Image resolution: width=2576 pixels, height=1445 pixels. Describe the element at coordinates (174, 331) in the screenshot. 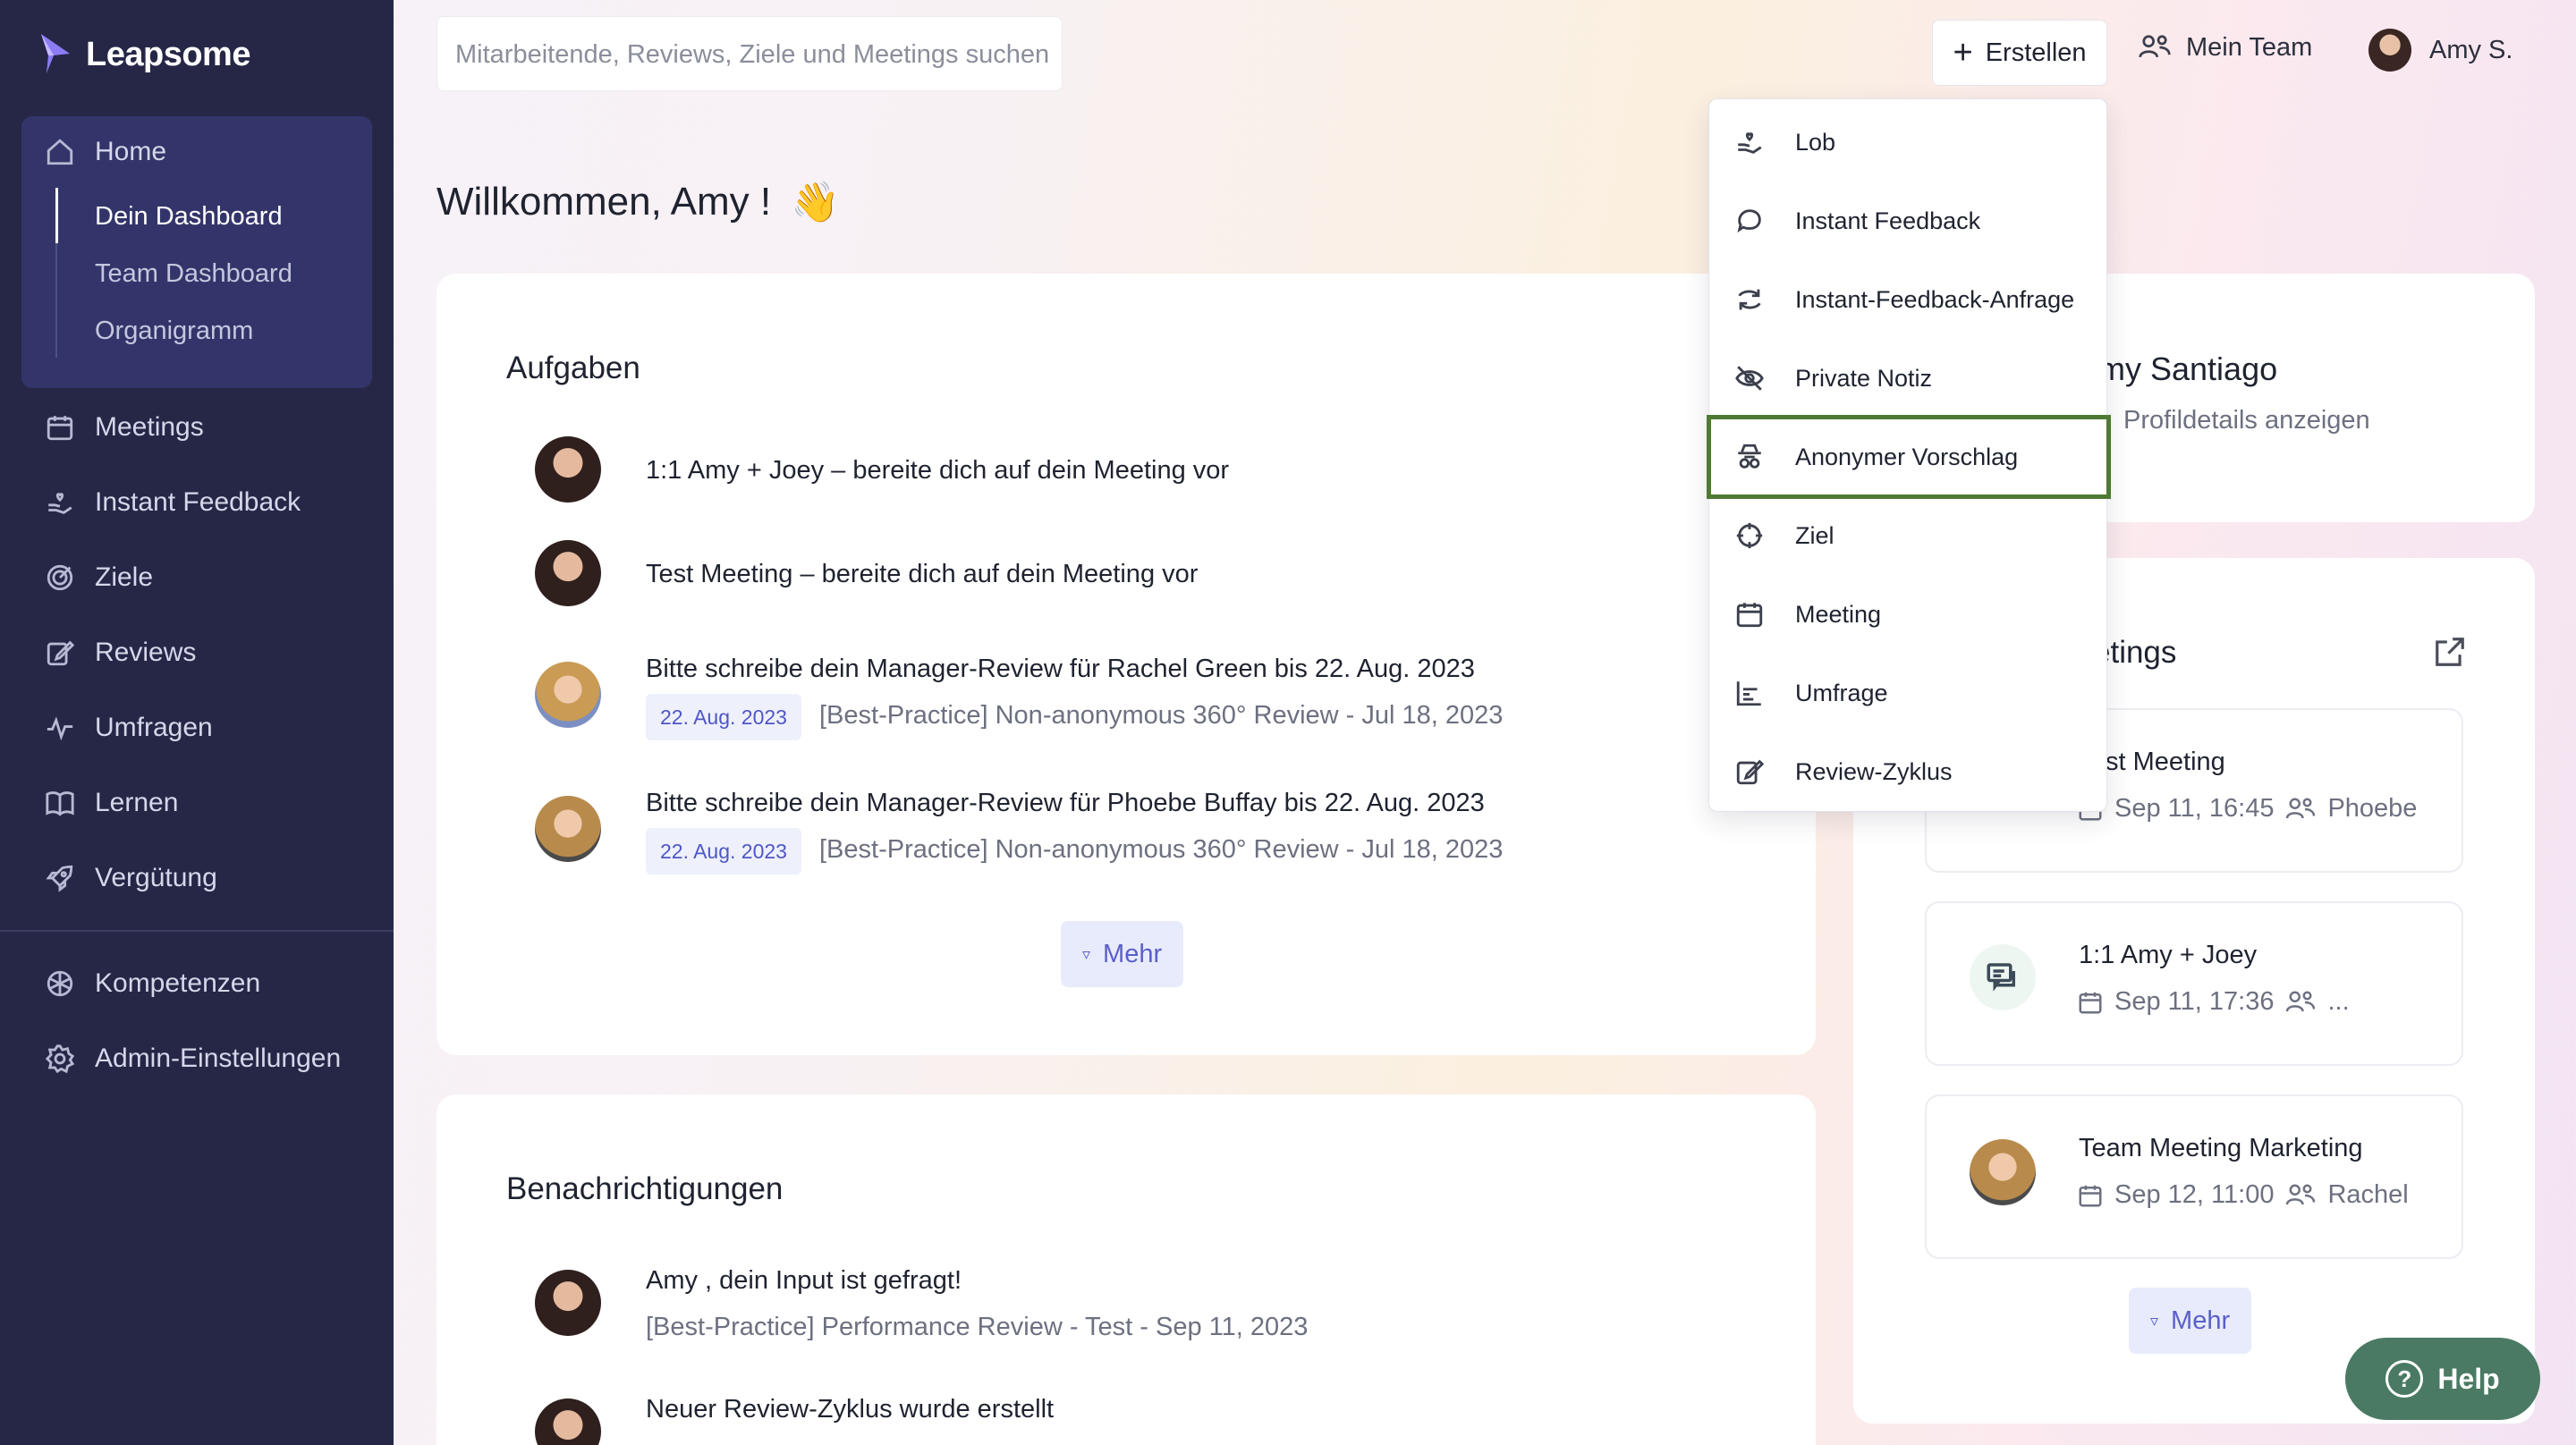

I see `sidebar-sub-organigramm: Organigramm` at that location.